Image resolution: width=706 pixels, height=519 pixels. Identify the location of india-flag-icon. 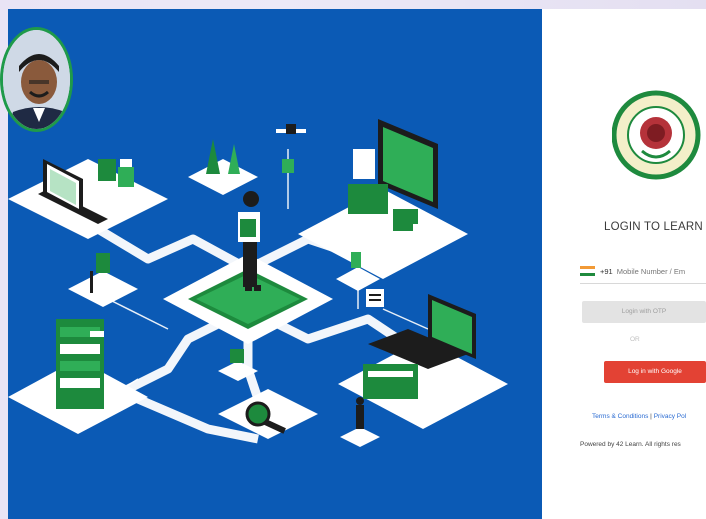
(587, 271).